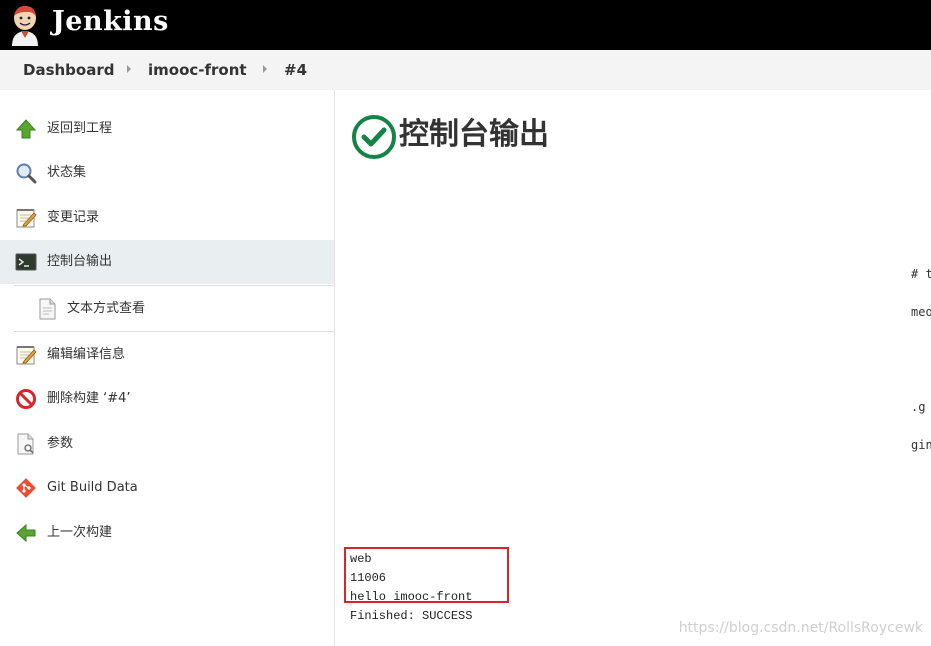 The height and width of the screenshot is (646, 931). What do you see at coordinates (80, 128) in the screenshot?
I see `sidebar-item-label: 返回到工程` at bounding box center [80, 128].